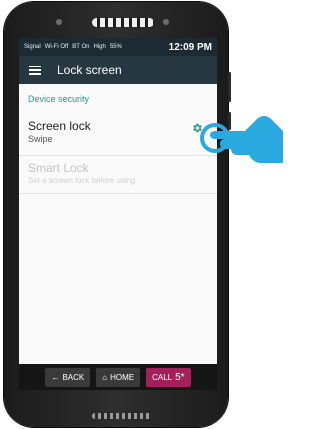 The image size is (320, 429). What do you see at coordinates (180, 377) in the screenshot?
I see `call-suffix: 5*` at bounding box center [180, 377].